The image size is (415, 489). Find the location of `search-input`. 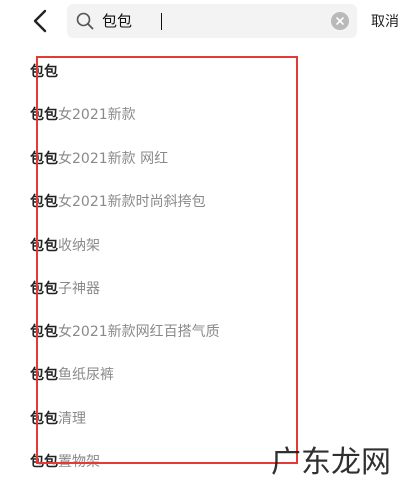

search-input is located at coordinates (209, 21).